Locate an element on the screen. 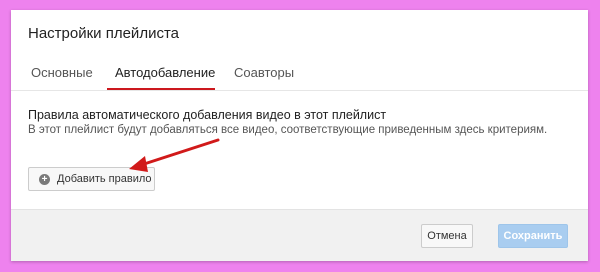  add-rule-label: Добавить правило is located at coordinates (104, 179).